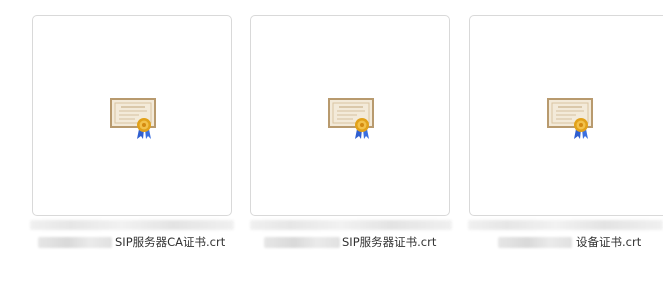 This screenshot has width=663, height=286. What do you see at coordinates (389, 242) in the screenshot?
I see `file-name: SIP服务器证书.crt` at bounding box center [389, 242].